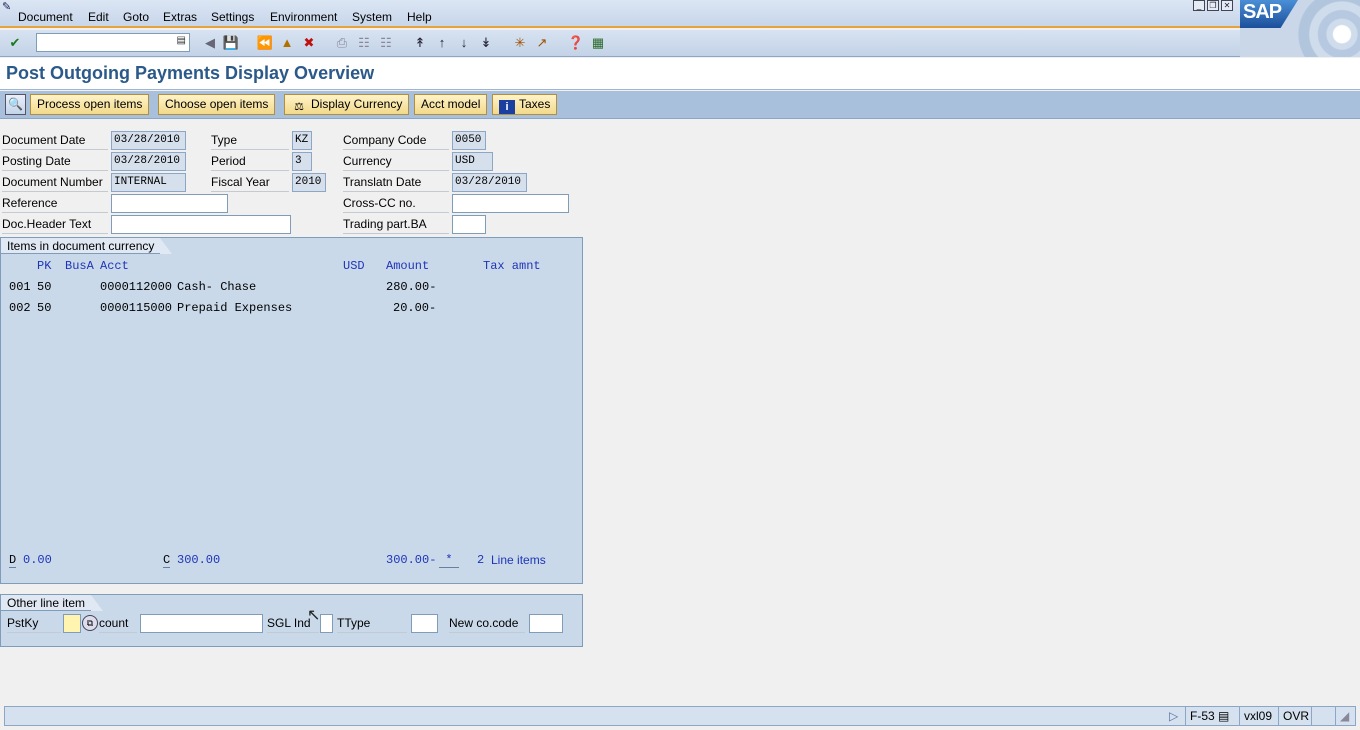 This screenshot has height=730, width=1360. Describe the element at coordinates (72, 623) in the screenshot. I see `pstky-input` at that location.